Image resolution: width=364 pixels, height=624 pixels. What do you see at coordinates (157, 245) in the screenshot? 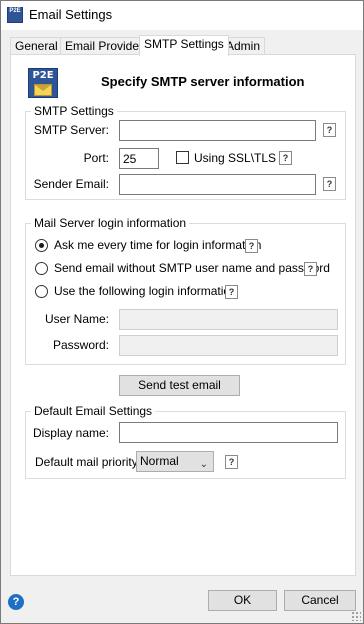
I see `radio-ask-every-time-label: Ask me every time for login information` at bounding box center [157, 245].